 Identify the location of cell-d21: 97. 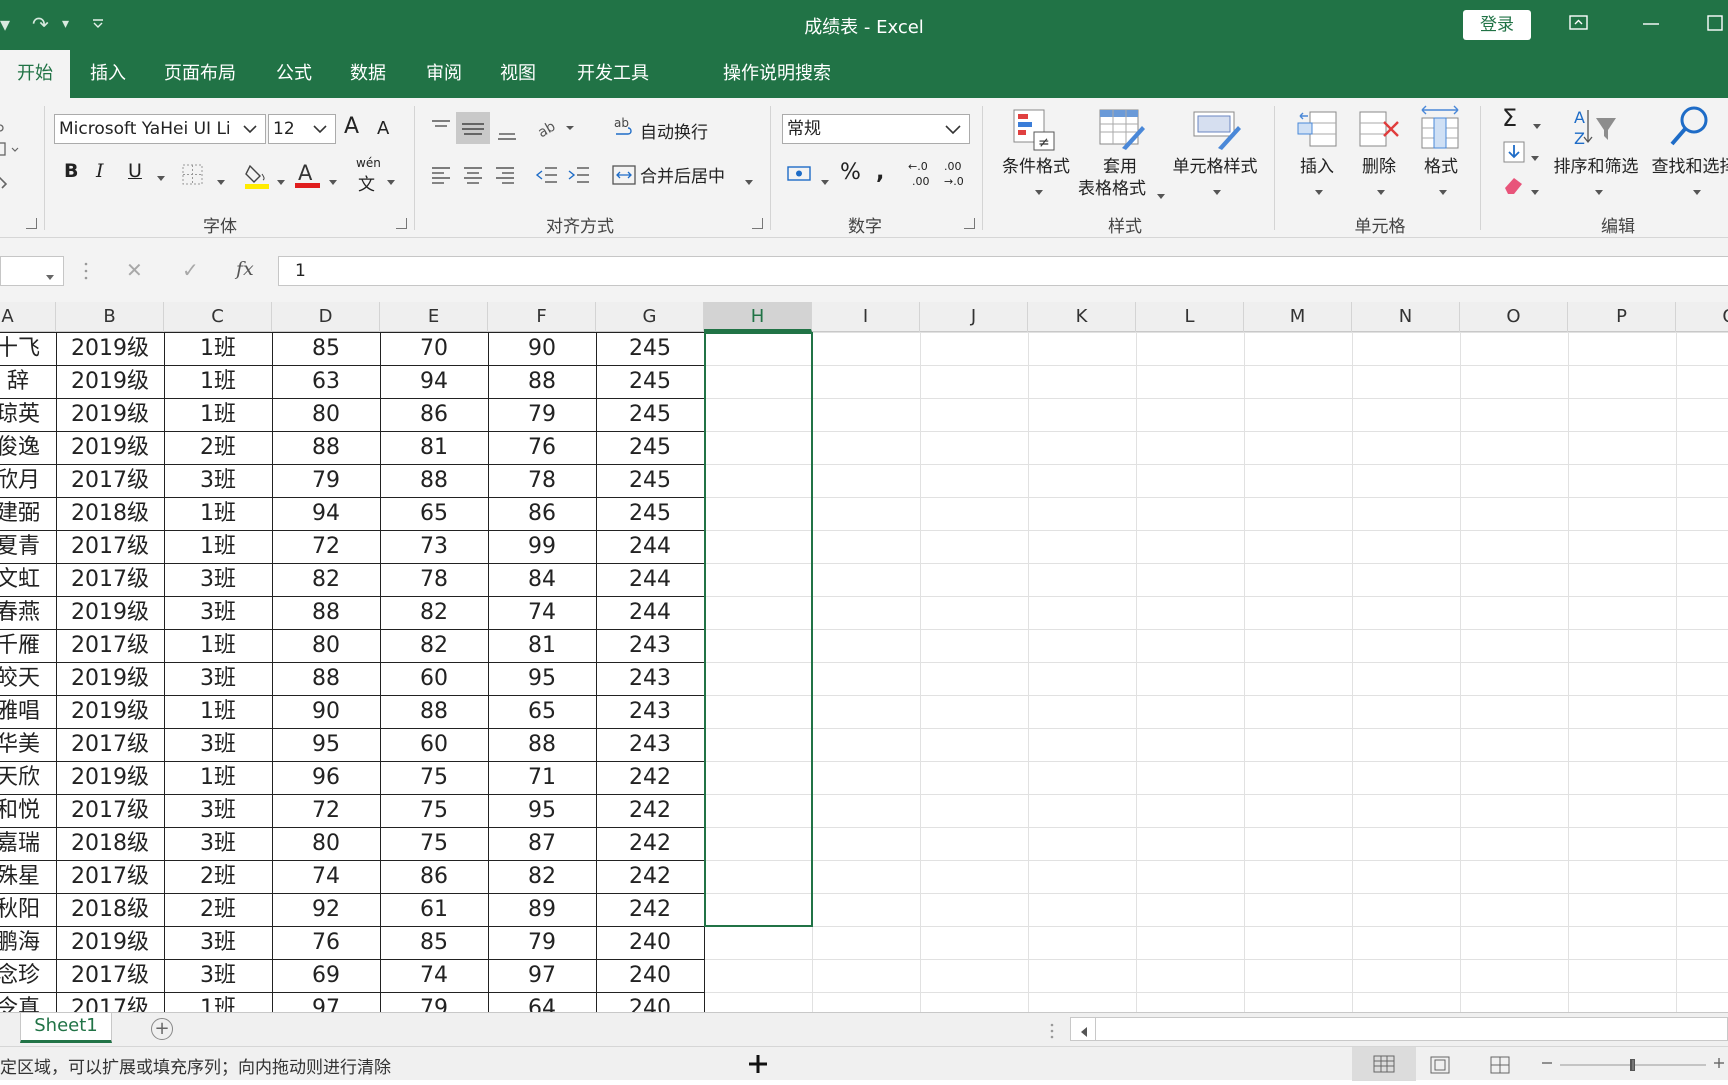
(326, 1002).